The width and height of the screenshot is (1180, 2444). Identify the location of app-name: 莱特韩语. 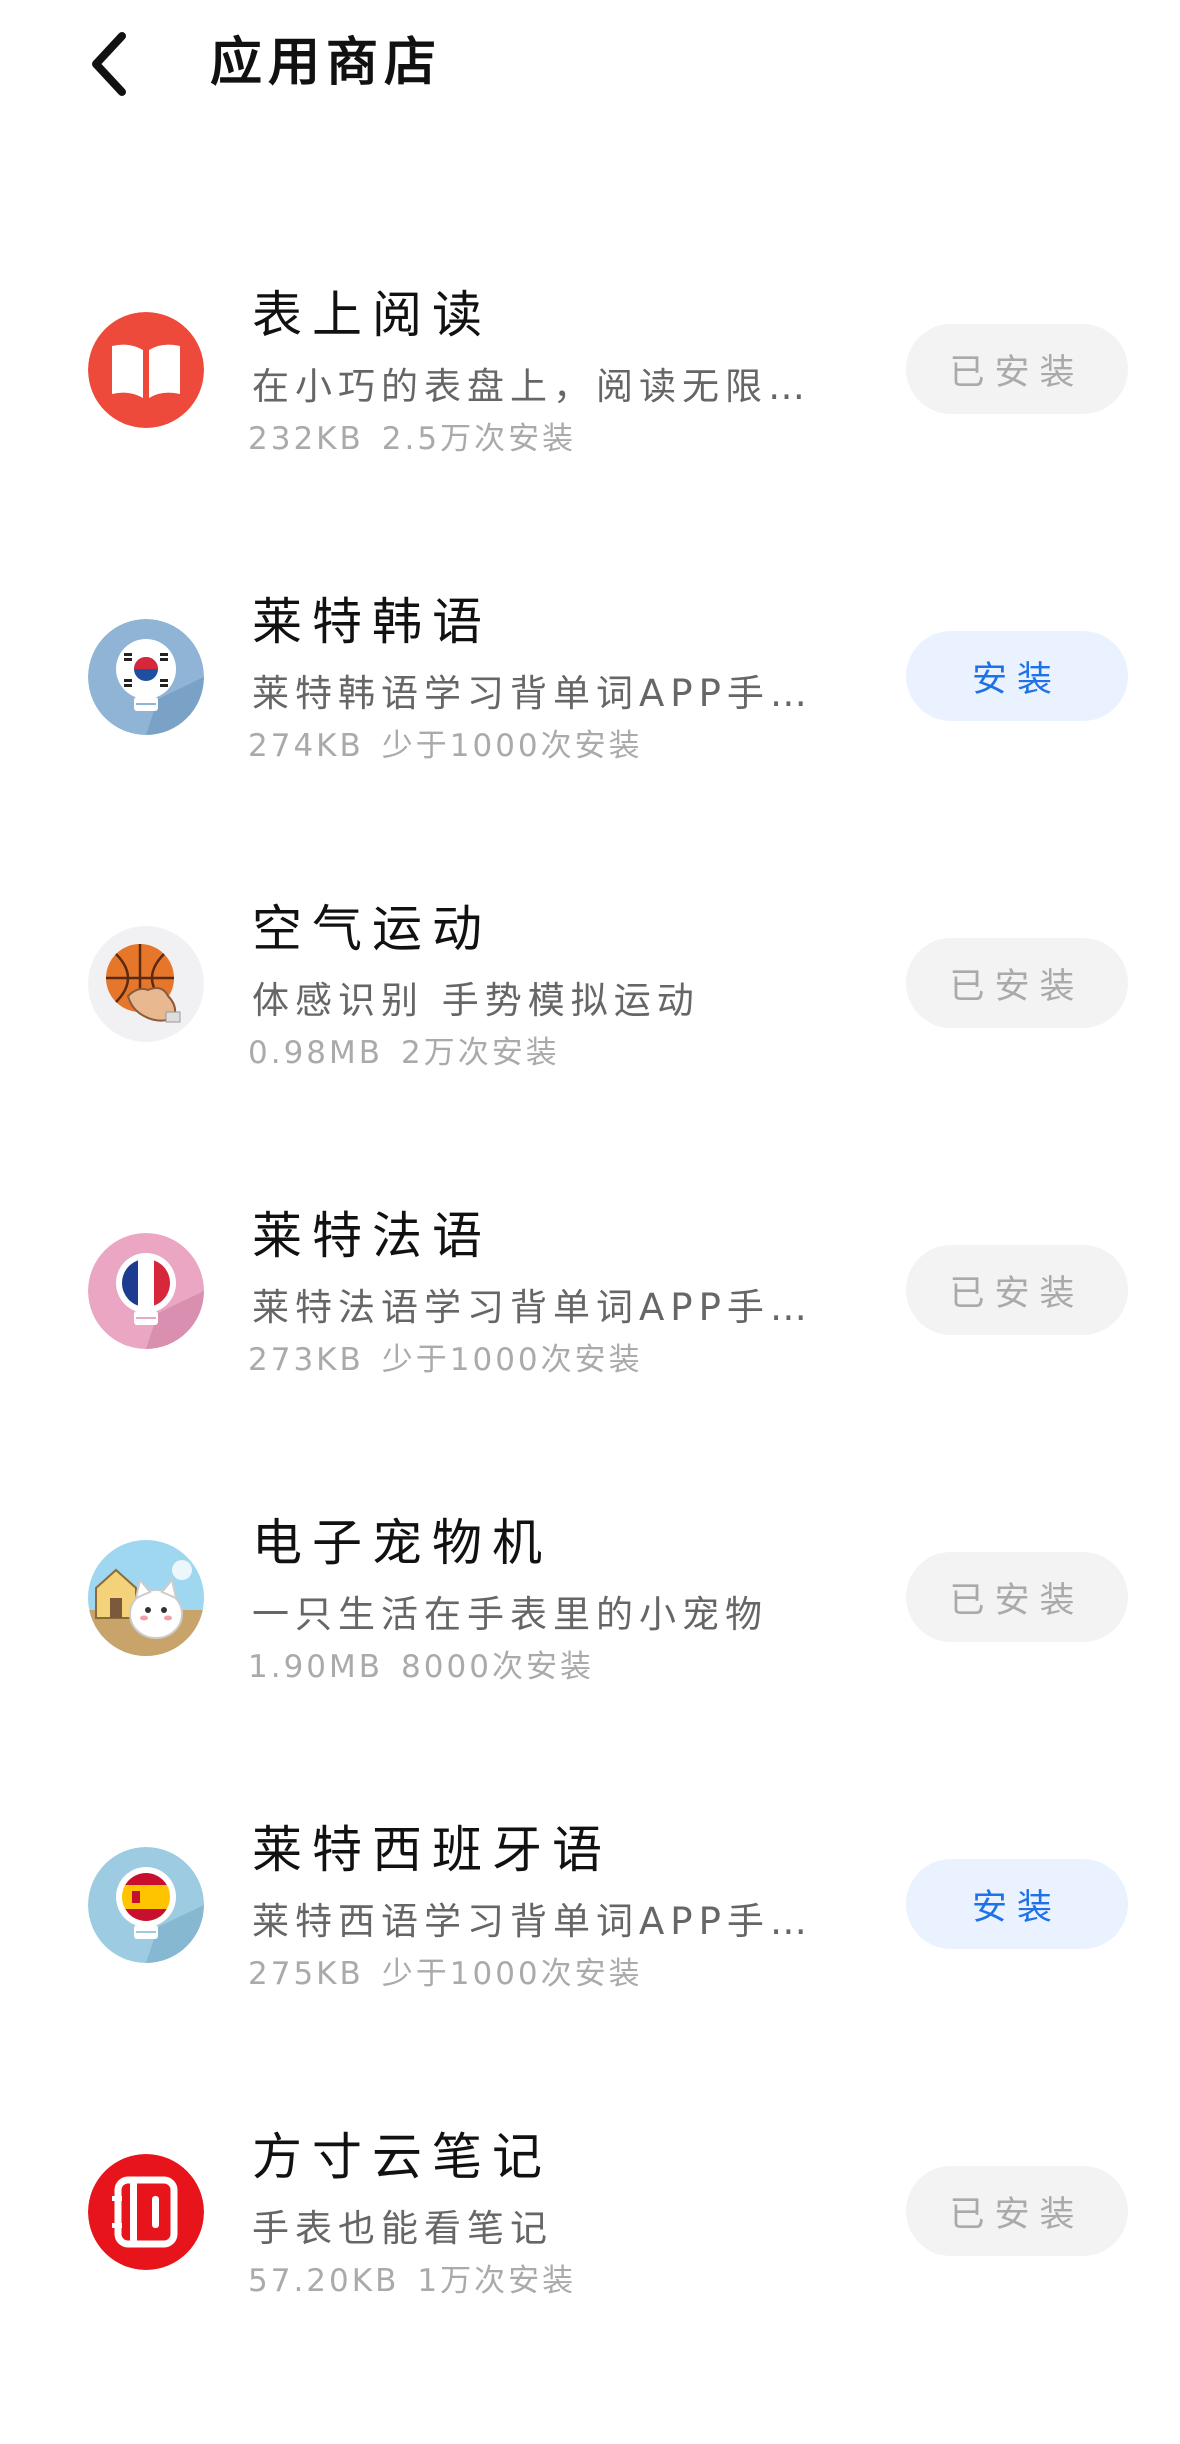
(372, 622).